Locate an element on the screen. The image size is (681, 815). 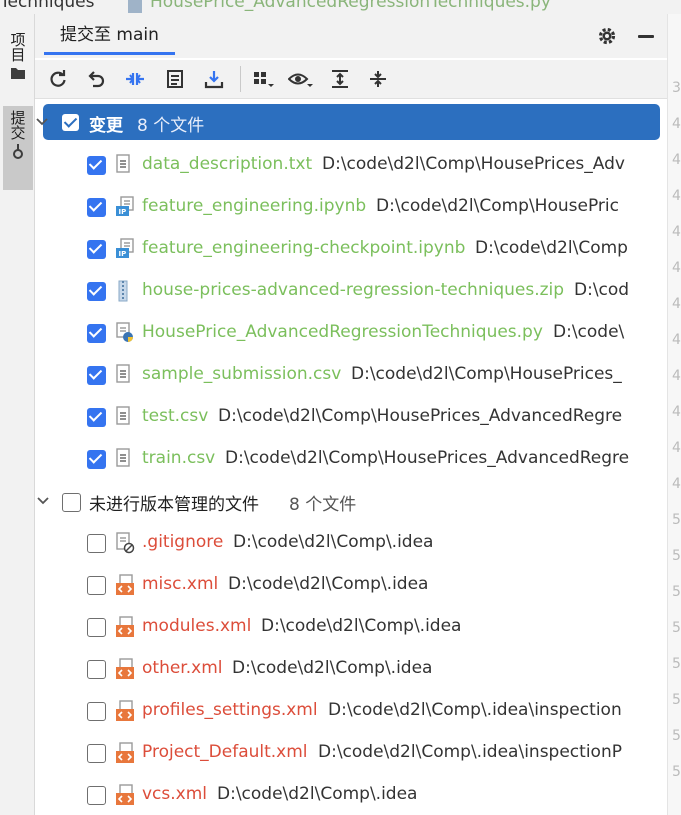
file-name: vcs.xml is located at coordinates (175, 794).